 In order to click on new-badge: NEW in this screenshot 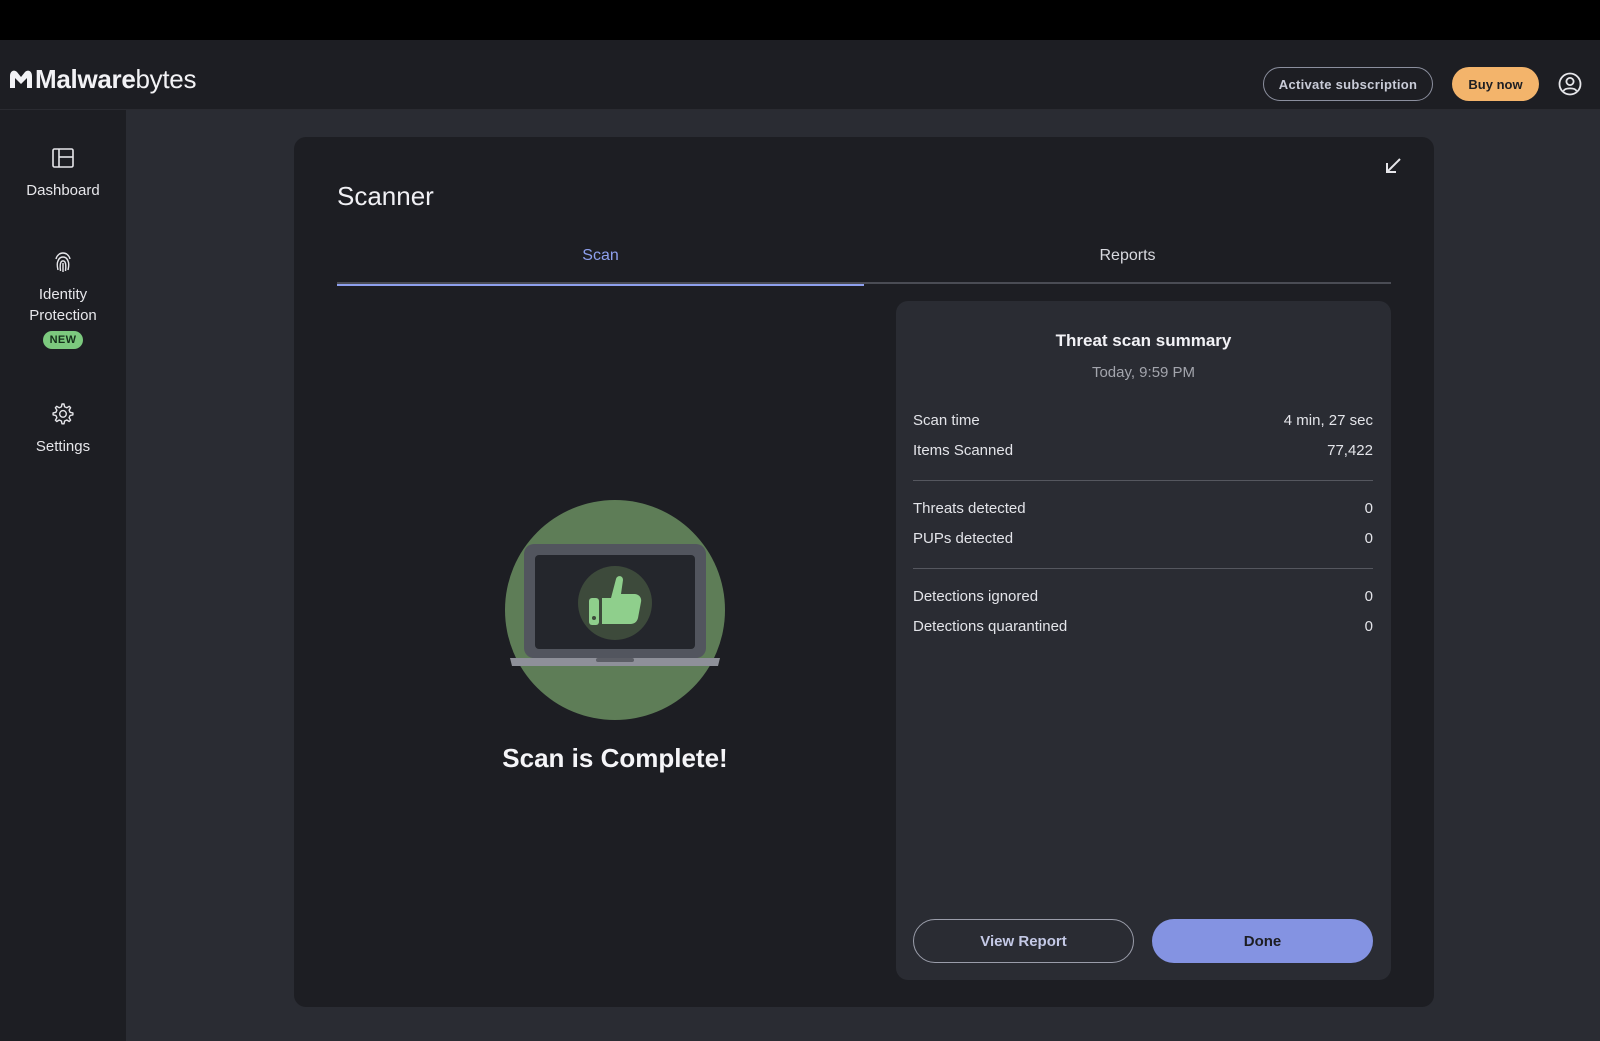, I will do `click(63, 340)`.